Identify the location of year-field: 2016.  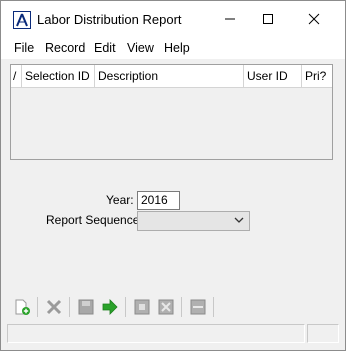
(158, 200).